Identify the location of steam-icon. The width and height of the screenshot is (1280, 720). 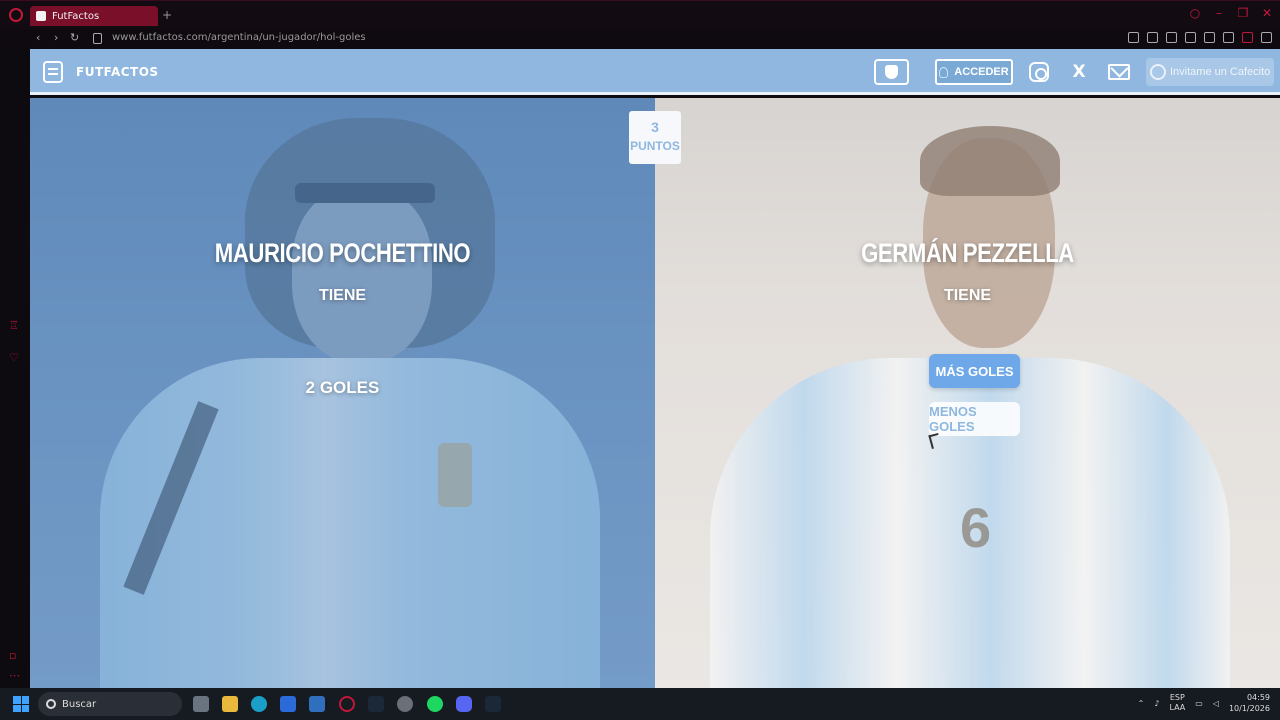
(376, 704).